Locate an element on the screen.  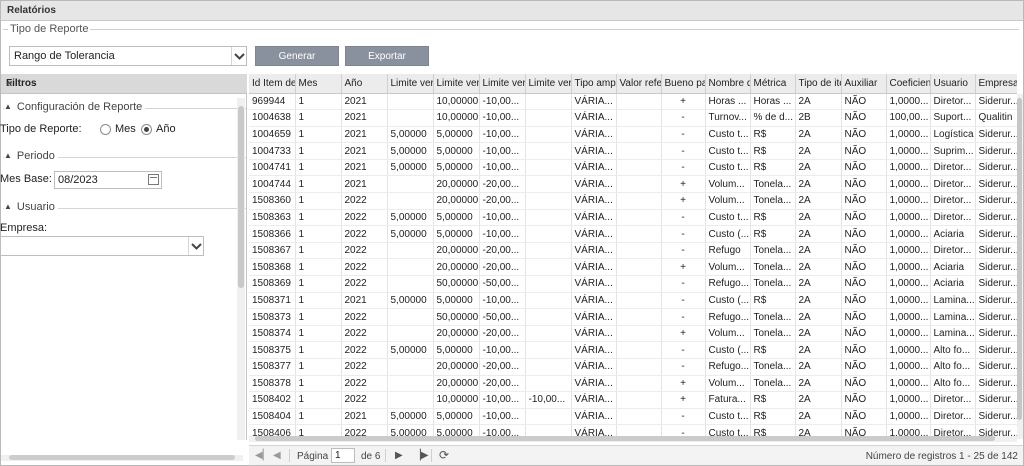
column-header: Tipo de ite is located at coordinates (818, 84).